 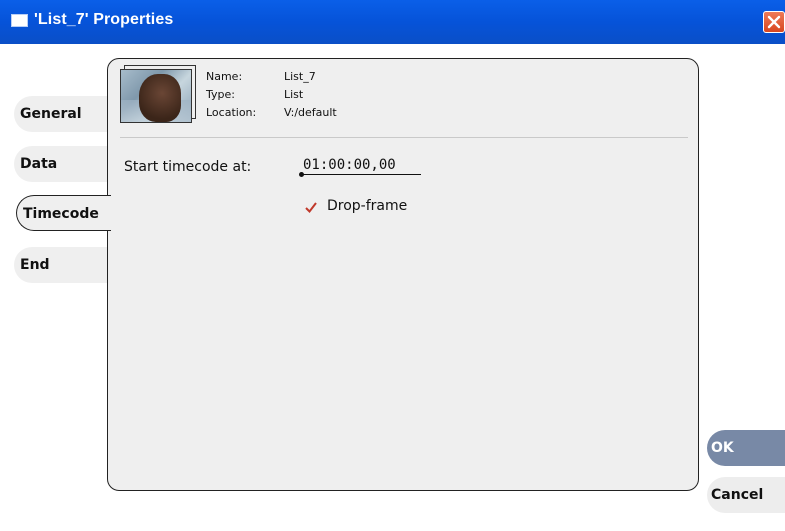 I want to click on start-timecode-label: Start timecode at:, so click(x=188, y=167).